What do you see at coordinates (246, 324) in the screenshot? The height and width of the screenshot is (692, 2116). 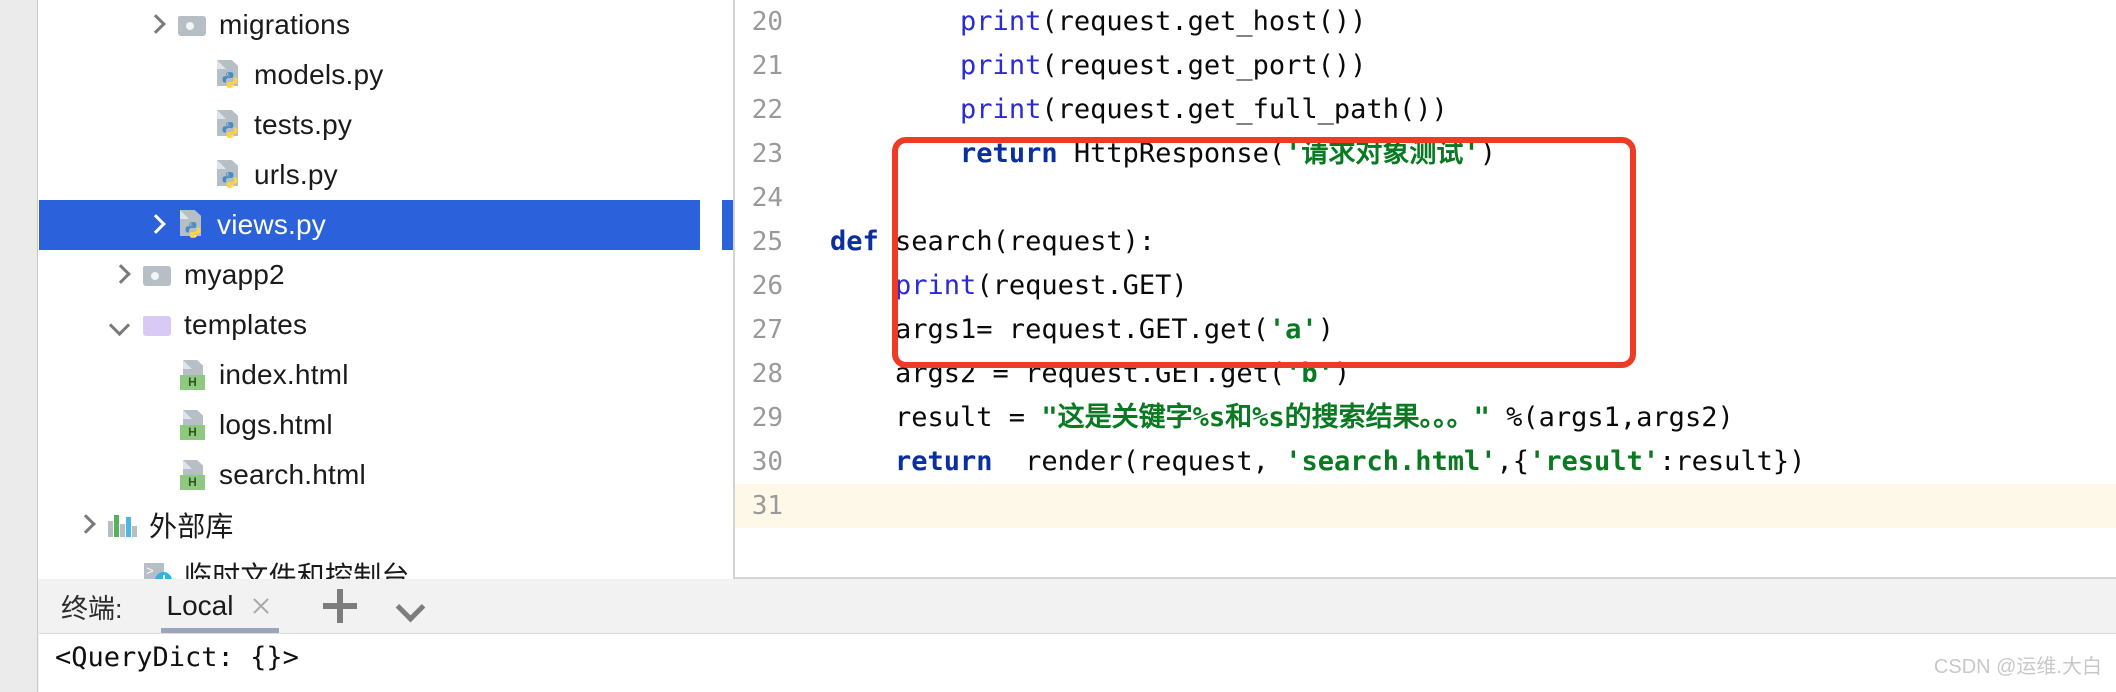 I see `tree-item-label: templates` at bounding box center [246, 324].